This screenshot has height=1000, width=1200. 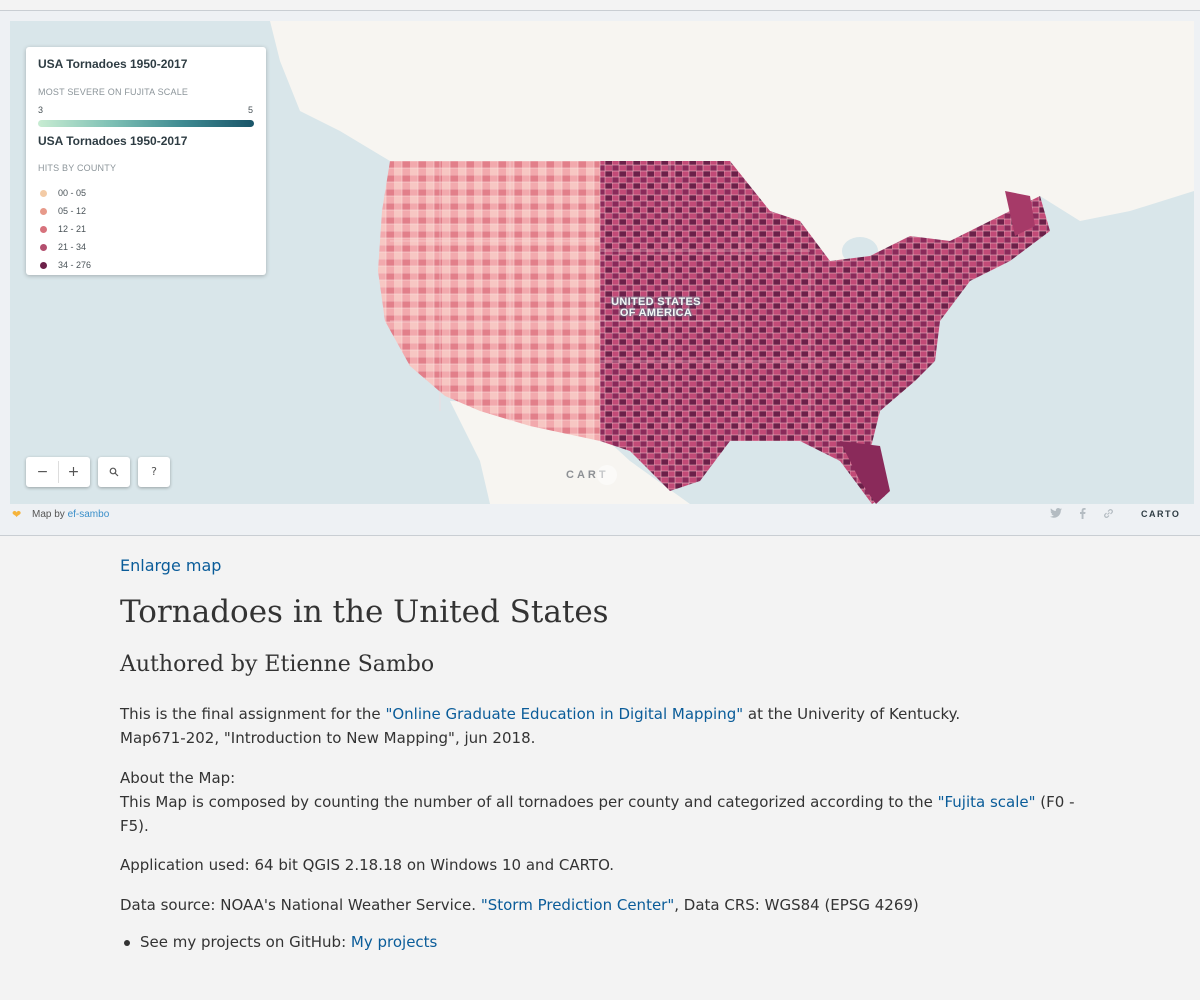 I want to click on country-label-line2: OF AMERICA, so click(x=656, y=313).